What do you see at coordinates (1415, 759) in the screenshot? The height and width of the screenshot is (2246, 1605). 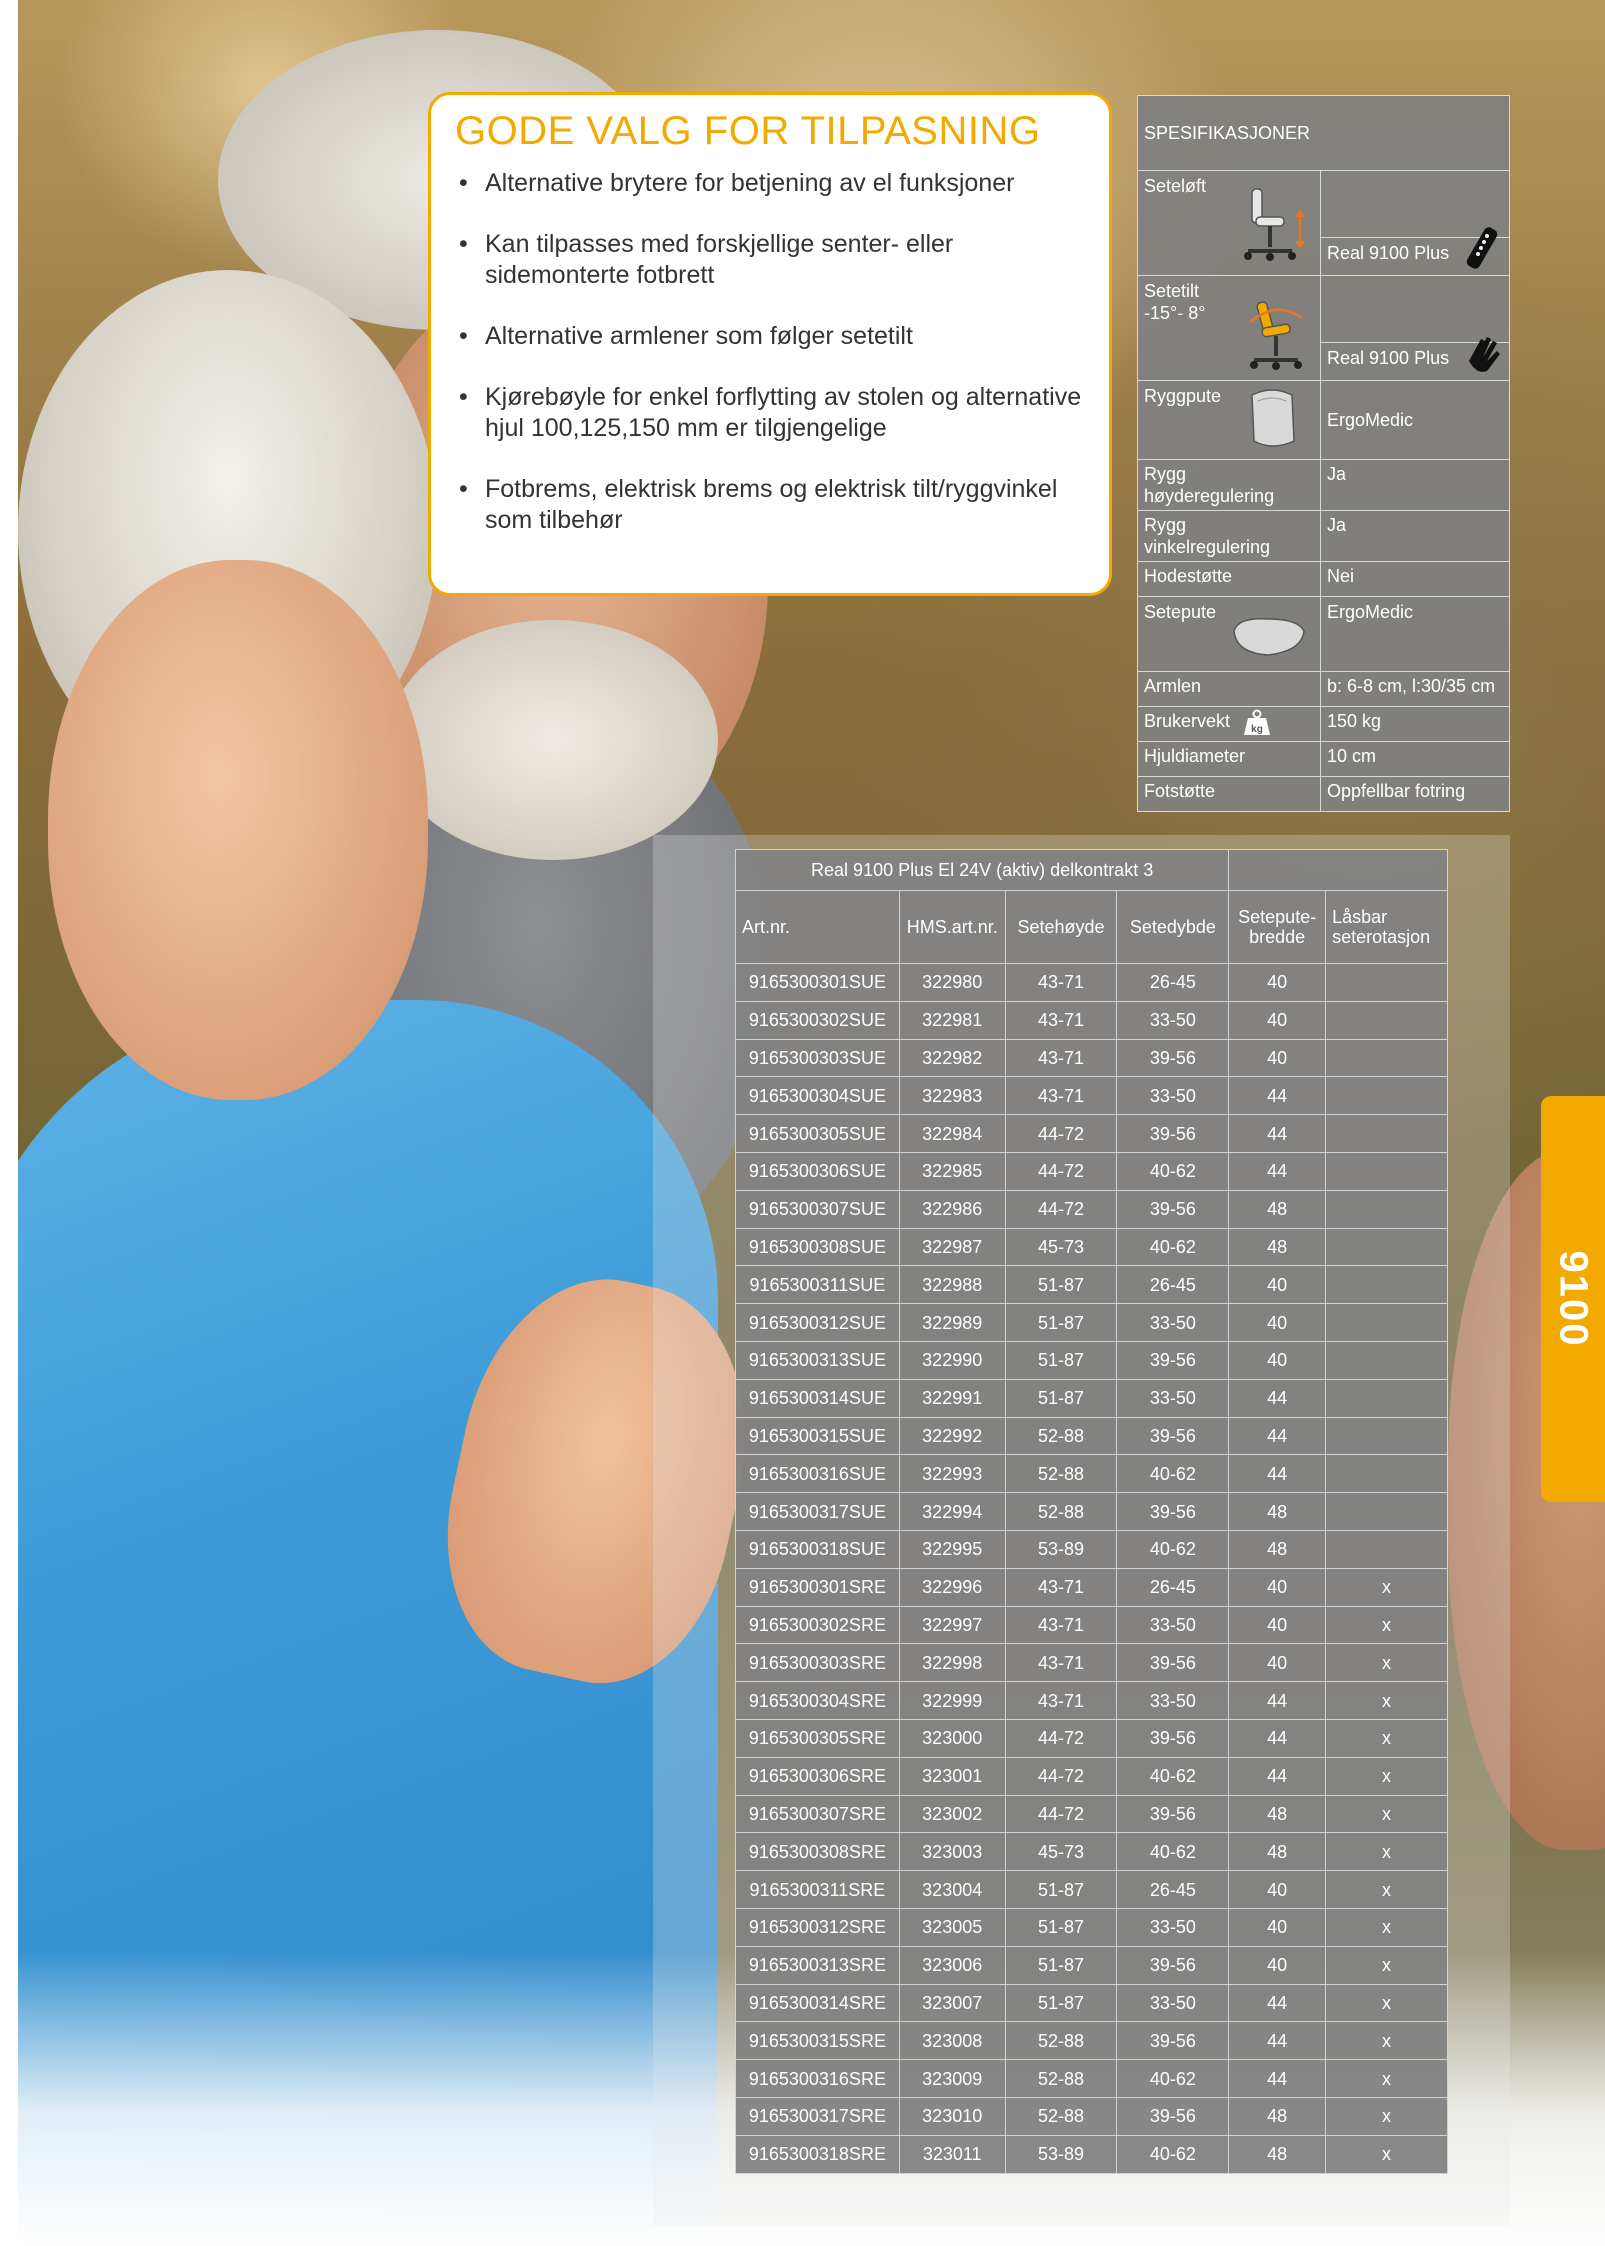 I see `hjuldiameter-value: 10 cm` at bounding box center [1415, 759].